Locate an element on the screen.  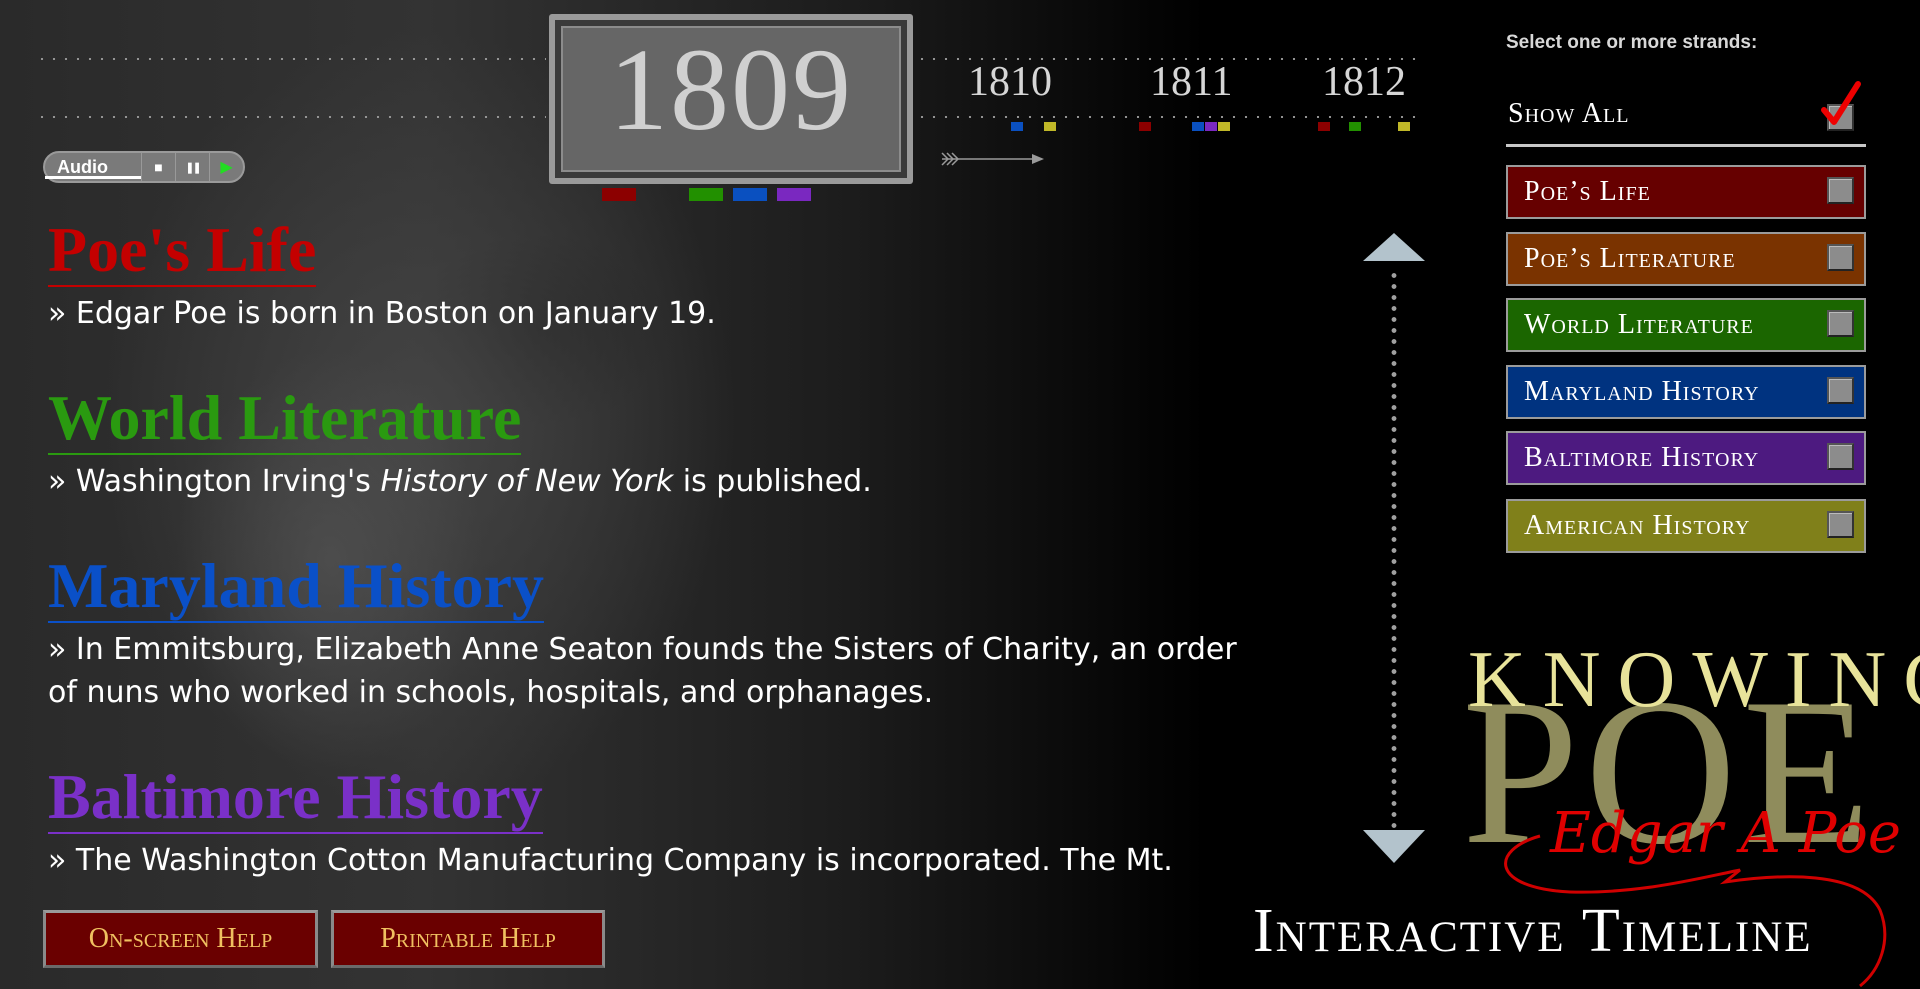
printable-help-button: Printable Help is located at coordinates (468, 939).